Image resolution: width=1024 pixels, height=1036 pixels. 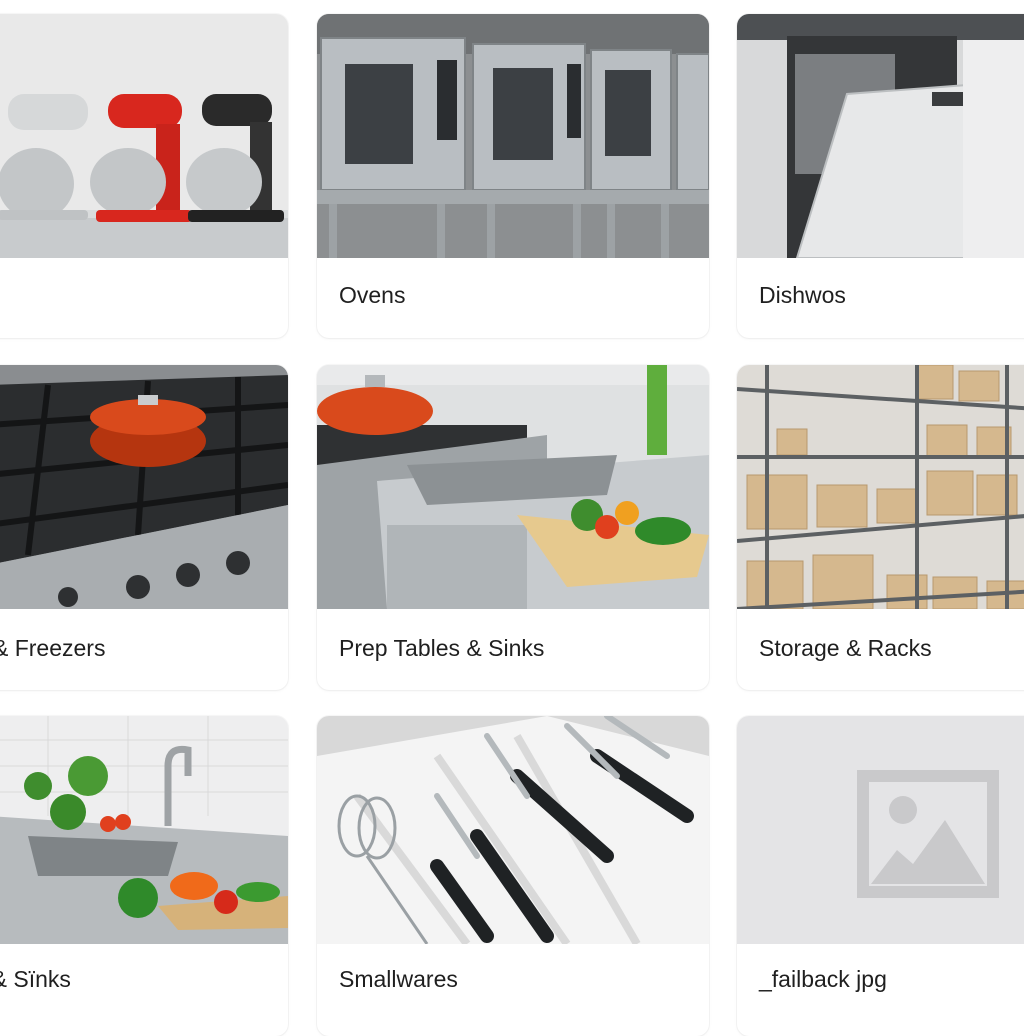 What do you see at coordinates (144, 830) in the screenshot?
I see `sink-with-vegetables-image` at bounding box center [144, 830].